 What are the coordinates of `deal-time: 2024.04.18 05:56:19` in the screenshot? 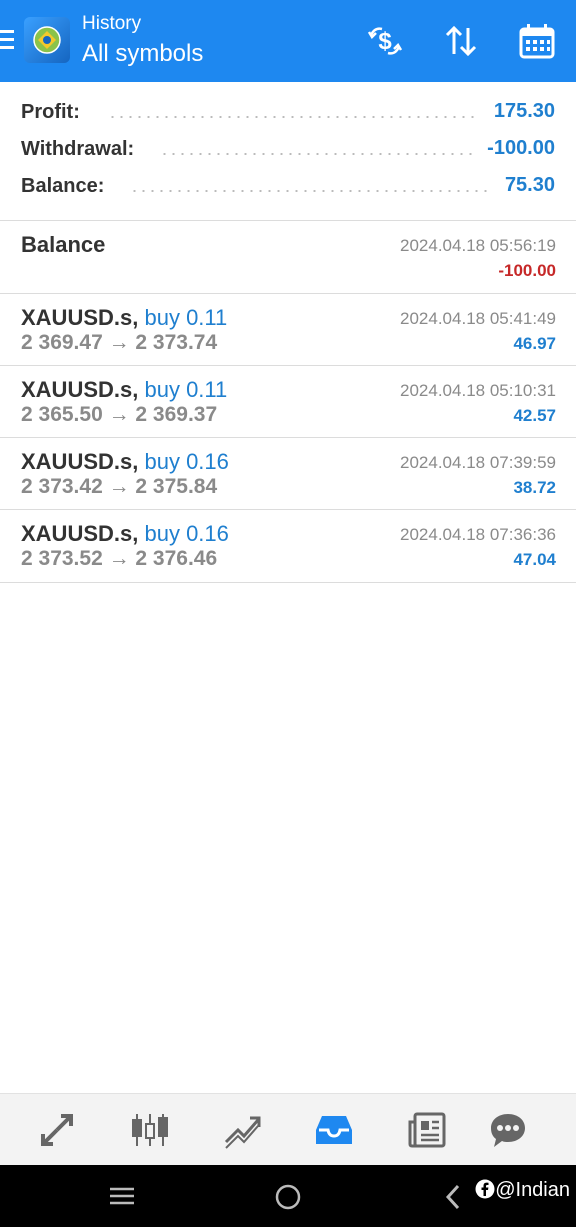 It's located at (478, 245).